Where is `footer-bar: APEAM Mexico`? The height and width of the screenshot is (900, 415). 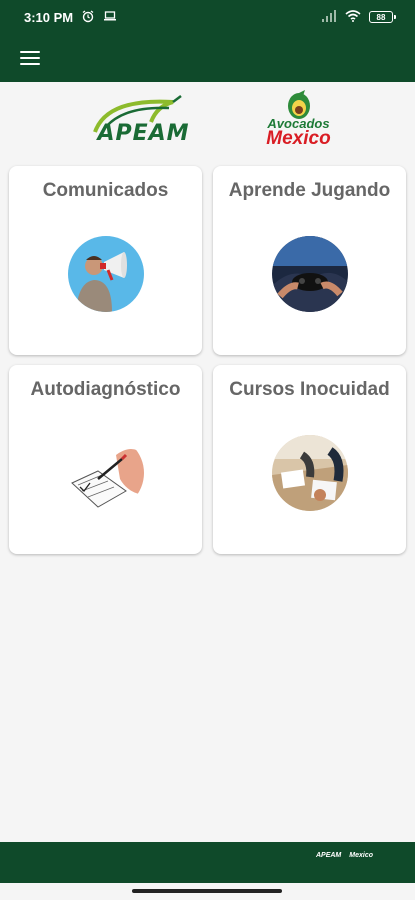 footer-bar: APEAM Mexico is located at coordinates (207, 862).